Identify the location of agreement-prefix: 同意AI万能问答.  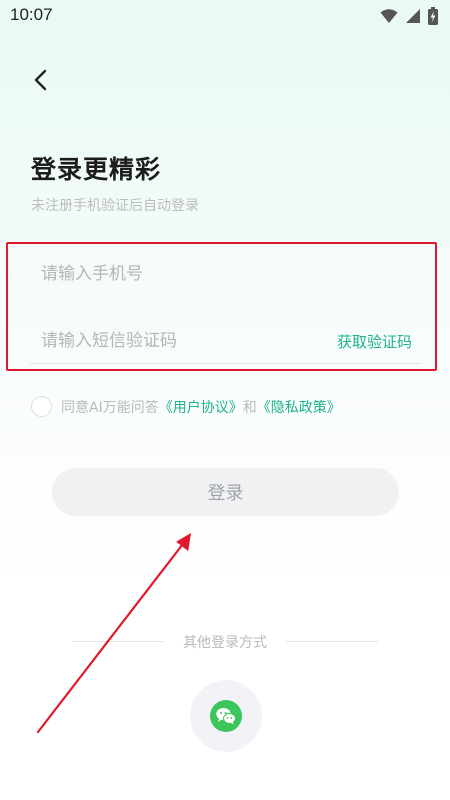
(110, 407).